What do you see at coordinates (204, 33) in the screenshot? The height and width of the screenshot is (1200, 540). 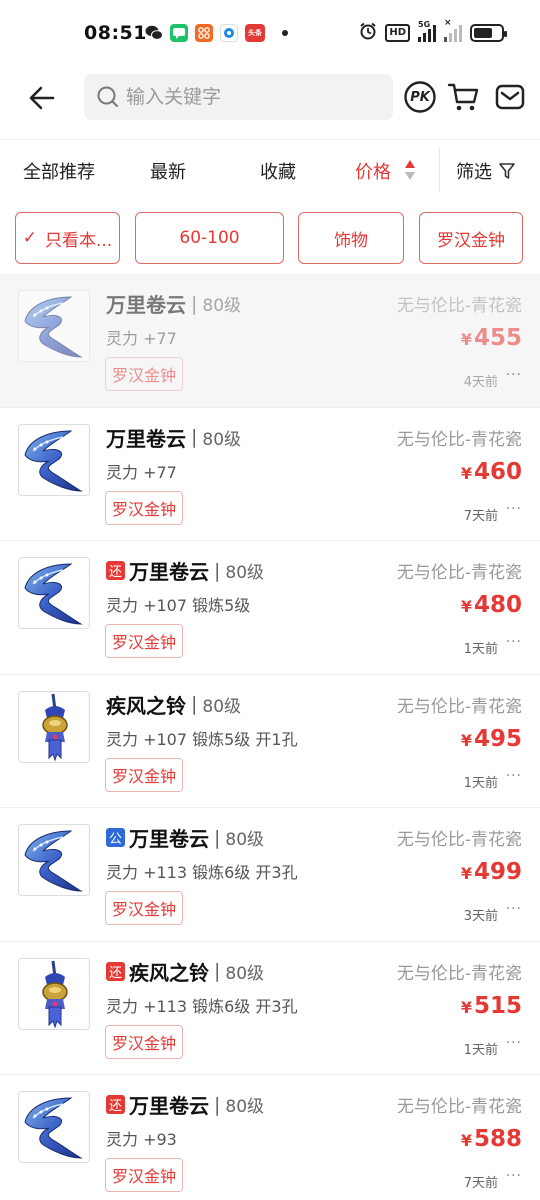 I see `grid-app-icon` at bounding box center [204, 33].